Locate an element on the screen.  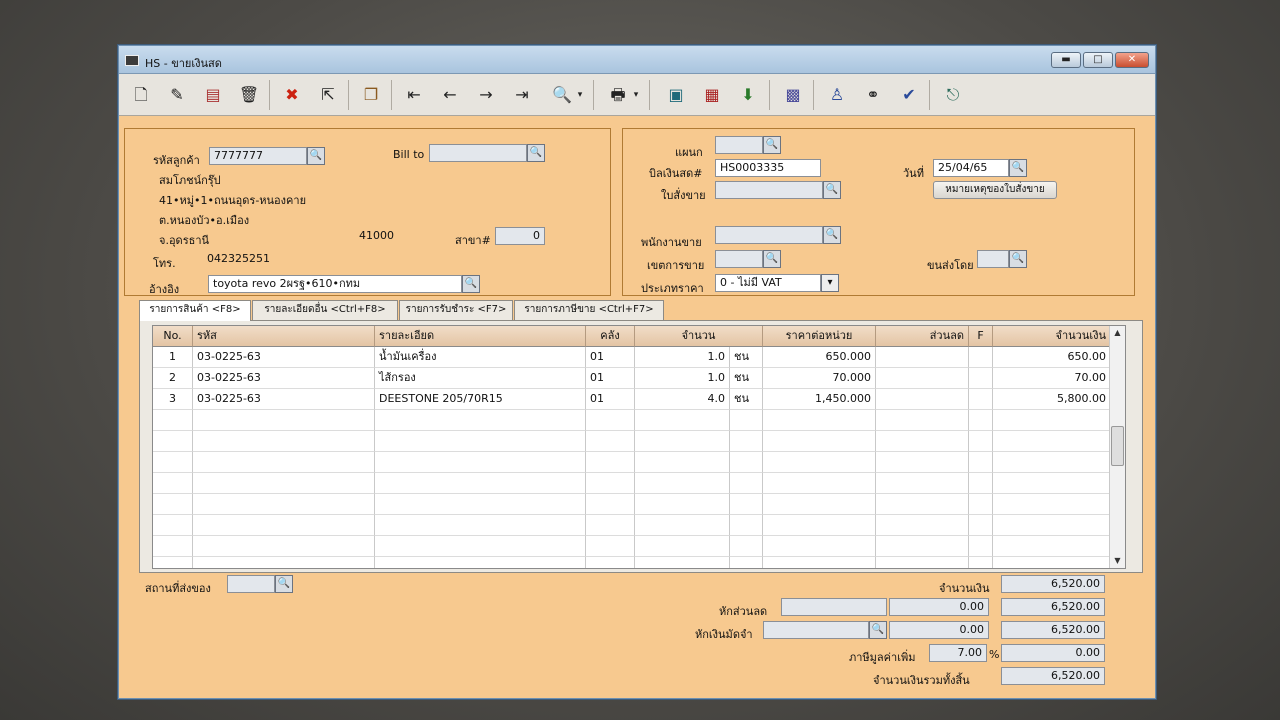
vat-rate-field: 7.00 is located at coordinates (958, 653).